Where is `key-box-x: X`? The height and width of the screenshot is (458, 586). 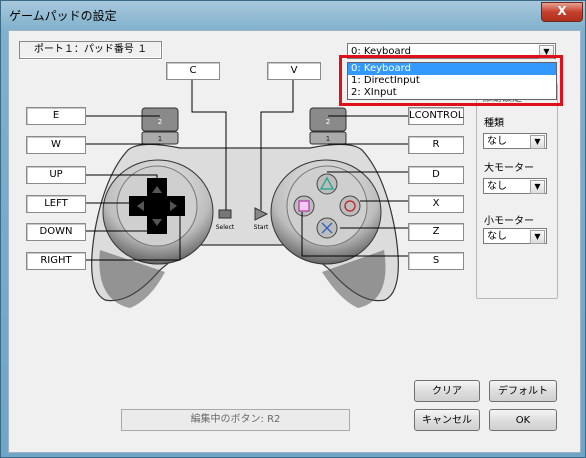
key-box-x: X is located at coordinates (436, 204).